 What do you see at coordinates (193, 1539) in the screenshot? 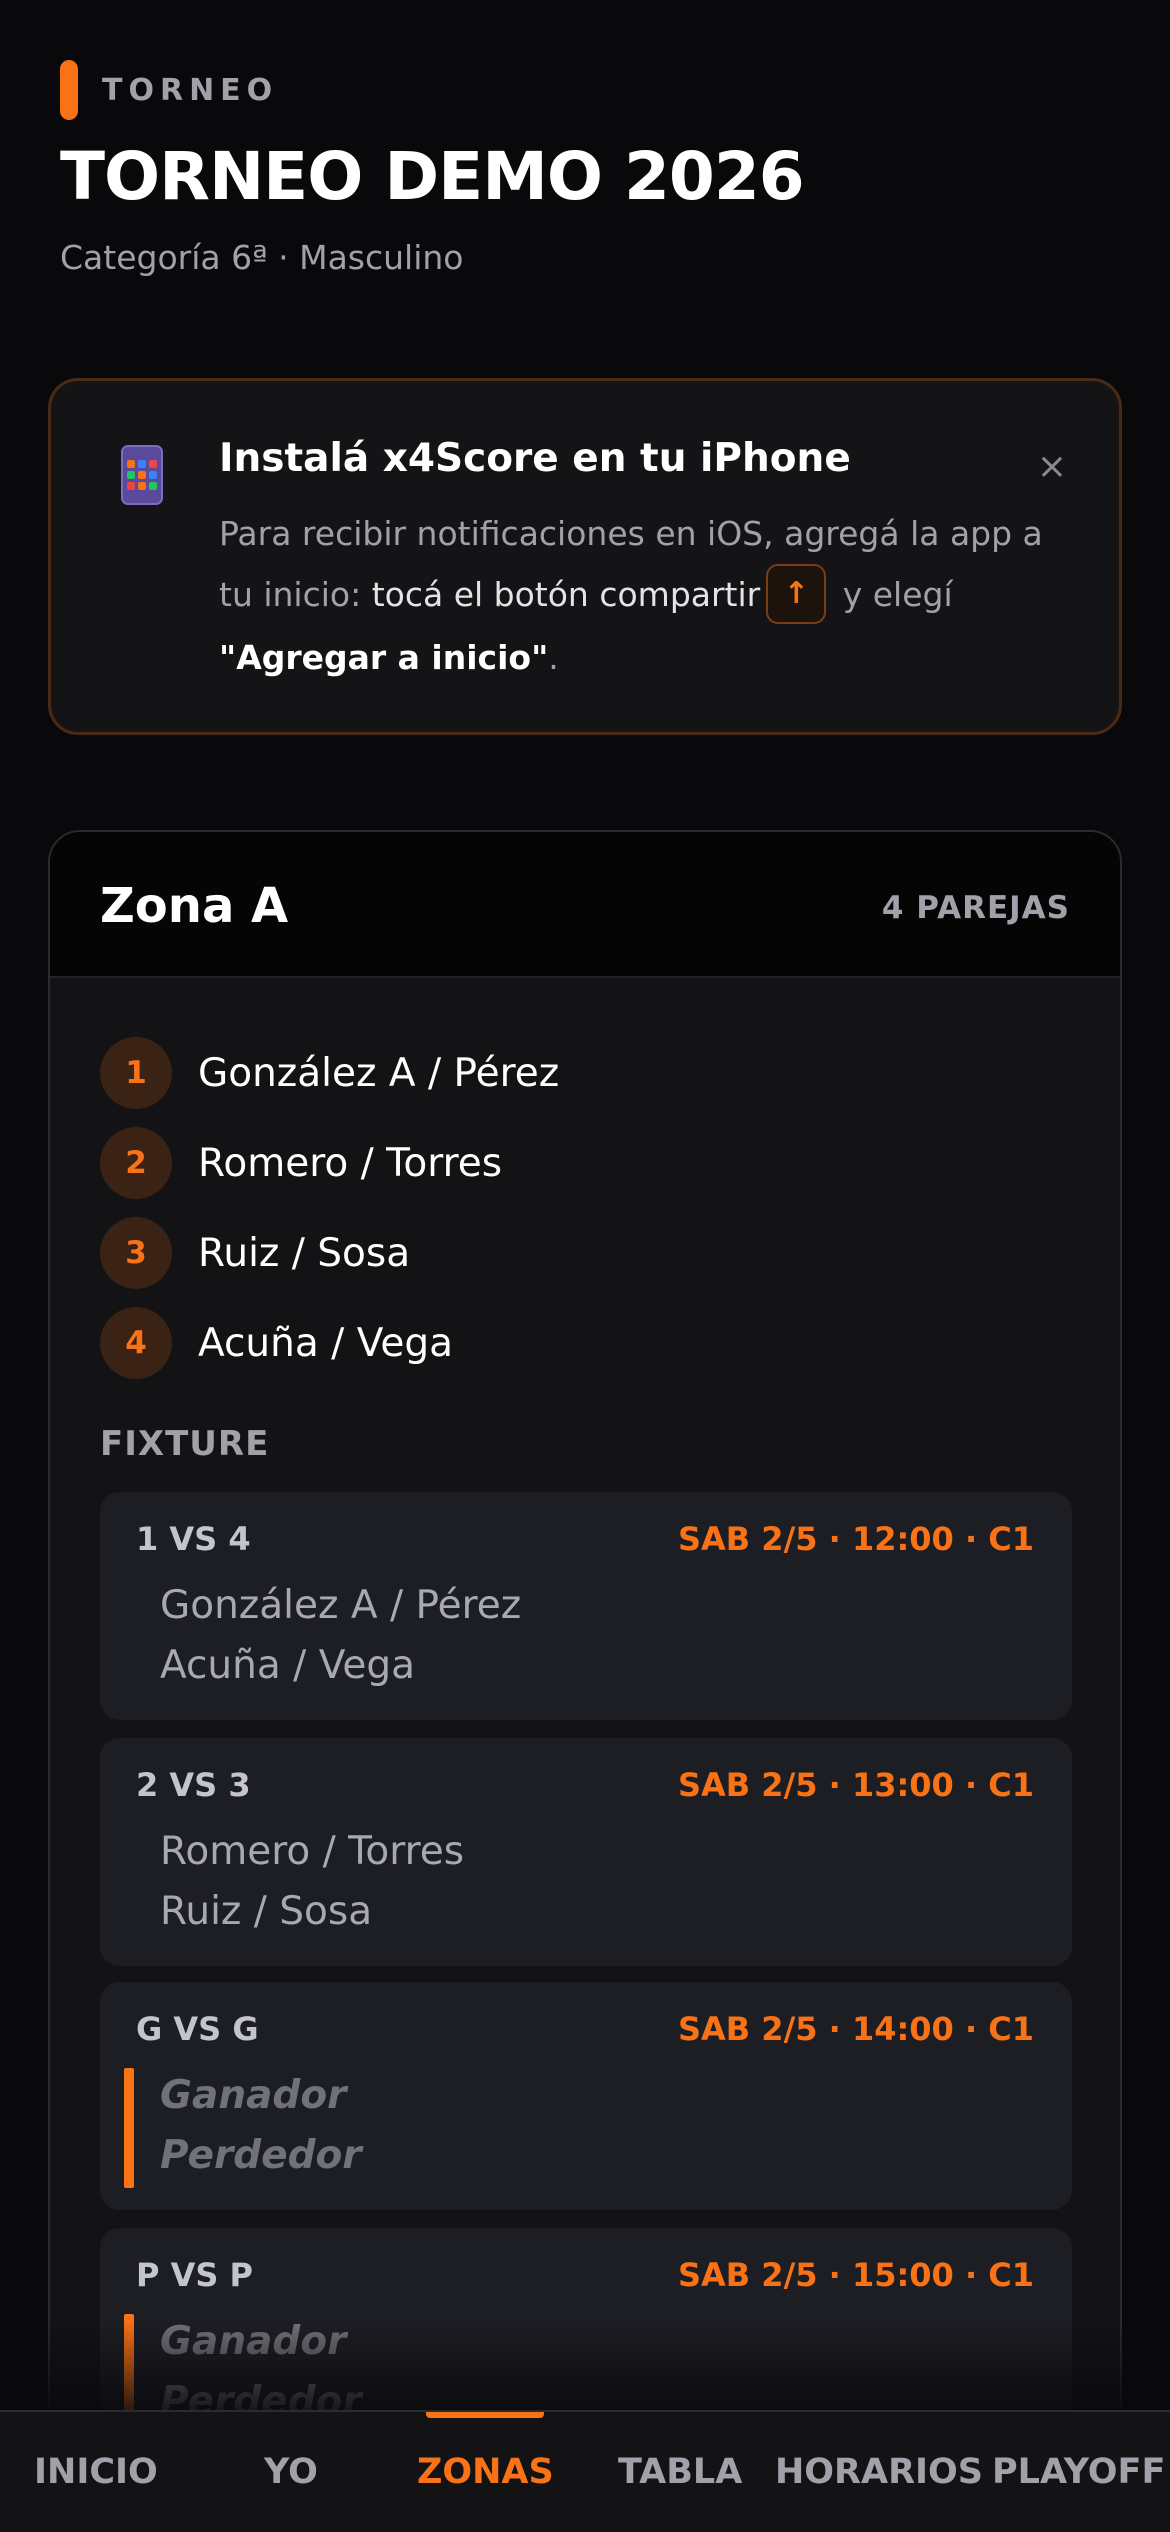
I see `match-code: 1 VS 4` at bounding box center [193, 1539].